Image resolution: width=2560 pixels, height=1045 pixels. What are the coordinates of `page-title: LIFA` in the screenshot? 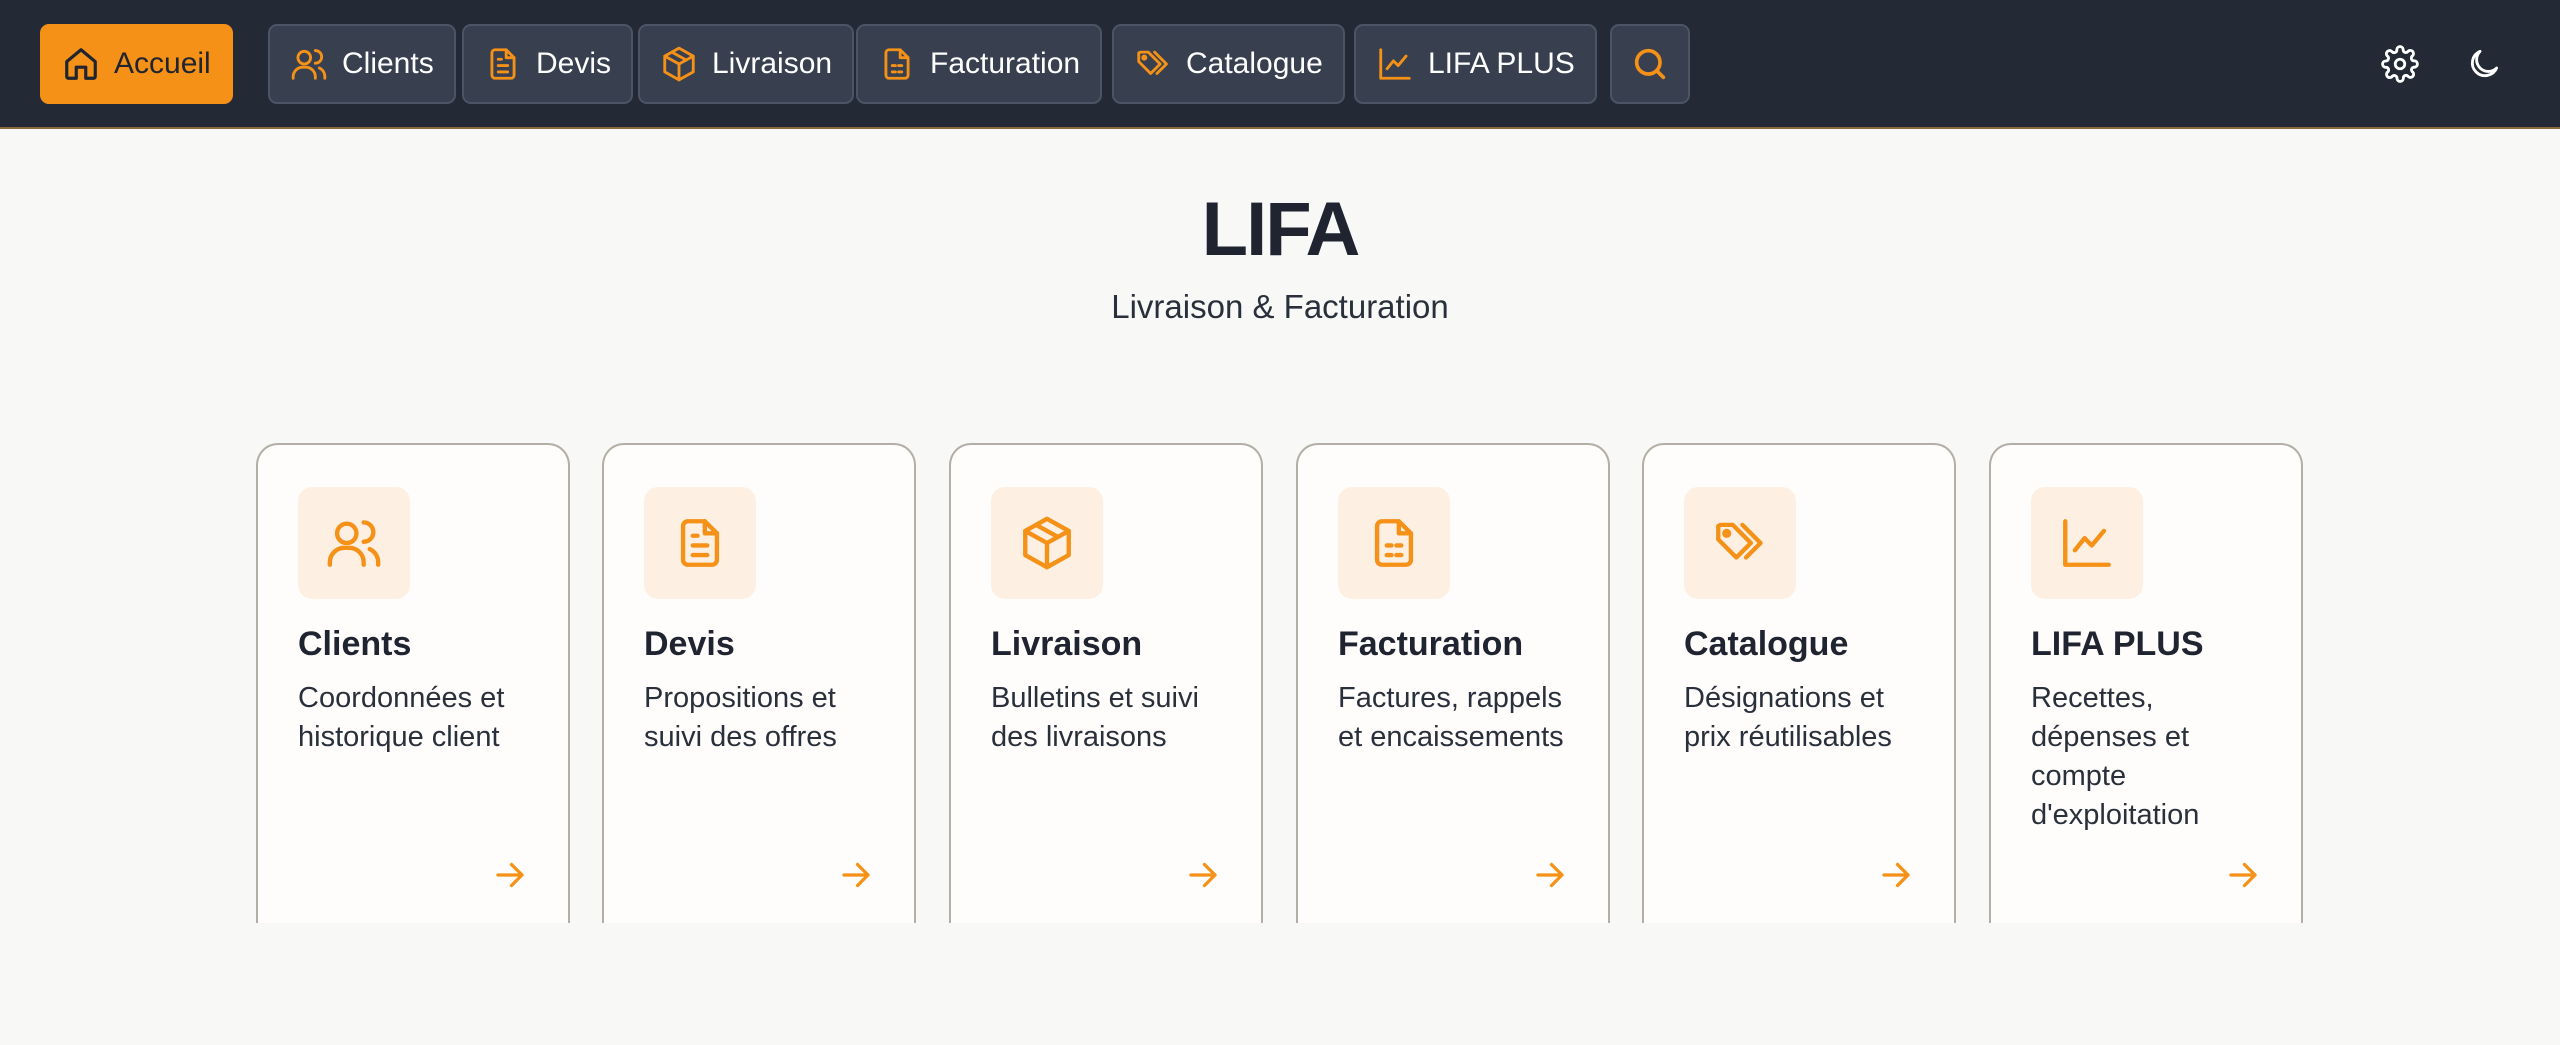 It's located at (1281, 229).